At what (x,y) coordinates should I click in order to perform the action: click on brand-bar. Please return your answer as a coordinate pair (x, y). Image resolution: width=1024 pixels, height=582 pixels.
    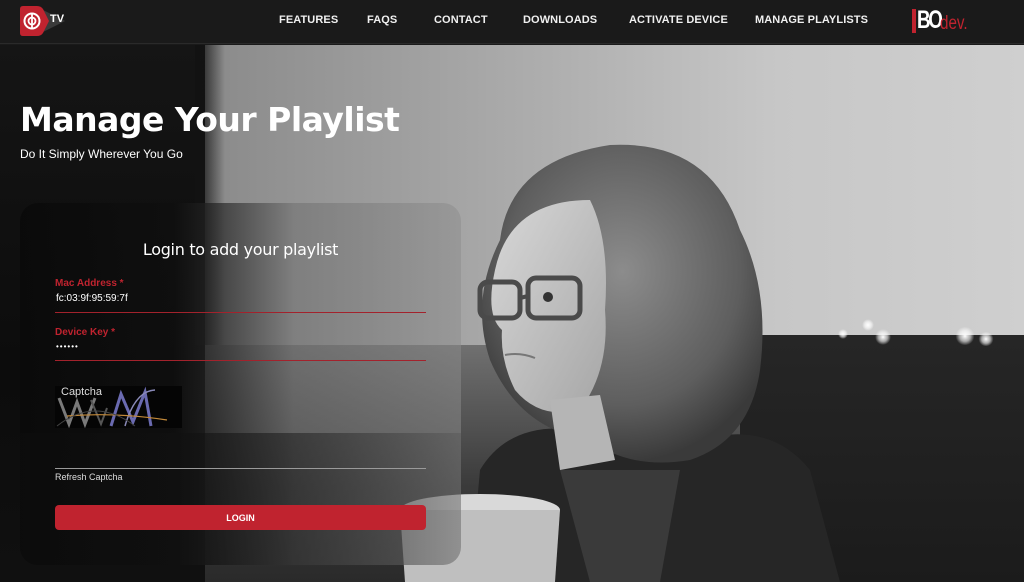
    Looking at the image, I should click on (914, 21).